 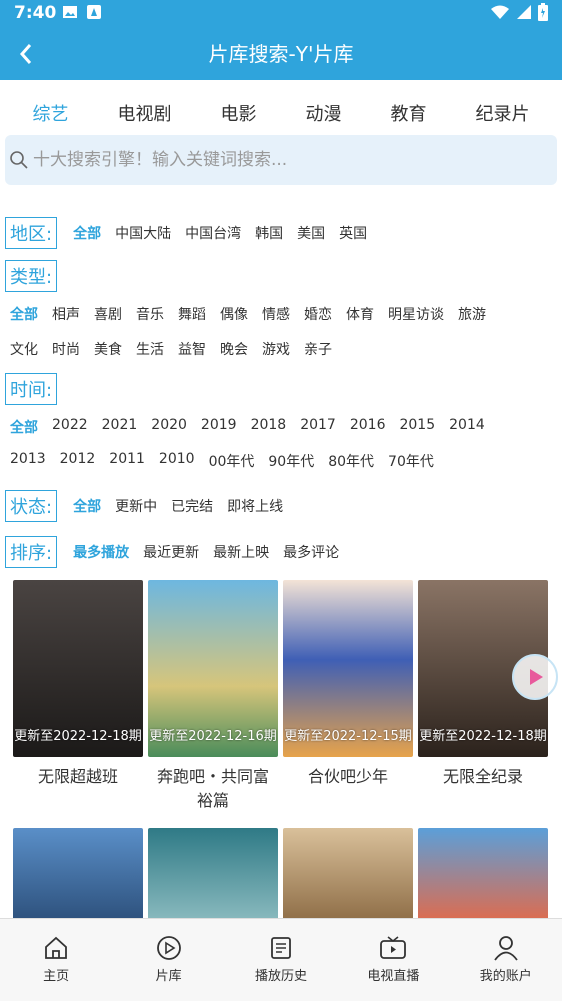 I want to click on sort-option: 最新上映, so click(x=241, y=552).